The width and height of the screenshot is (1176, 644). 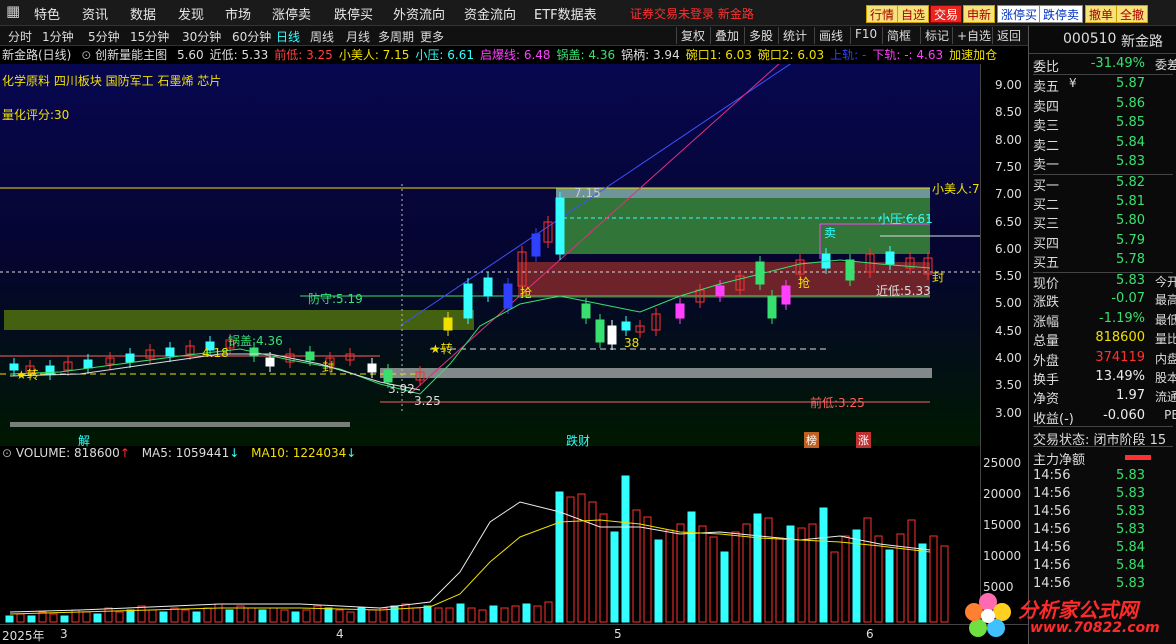 What do you see at coordinates (238, 13) in the screenshot?
I see `menu-item-4: 市场` at bounding box center [238, 13].